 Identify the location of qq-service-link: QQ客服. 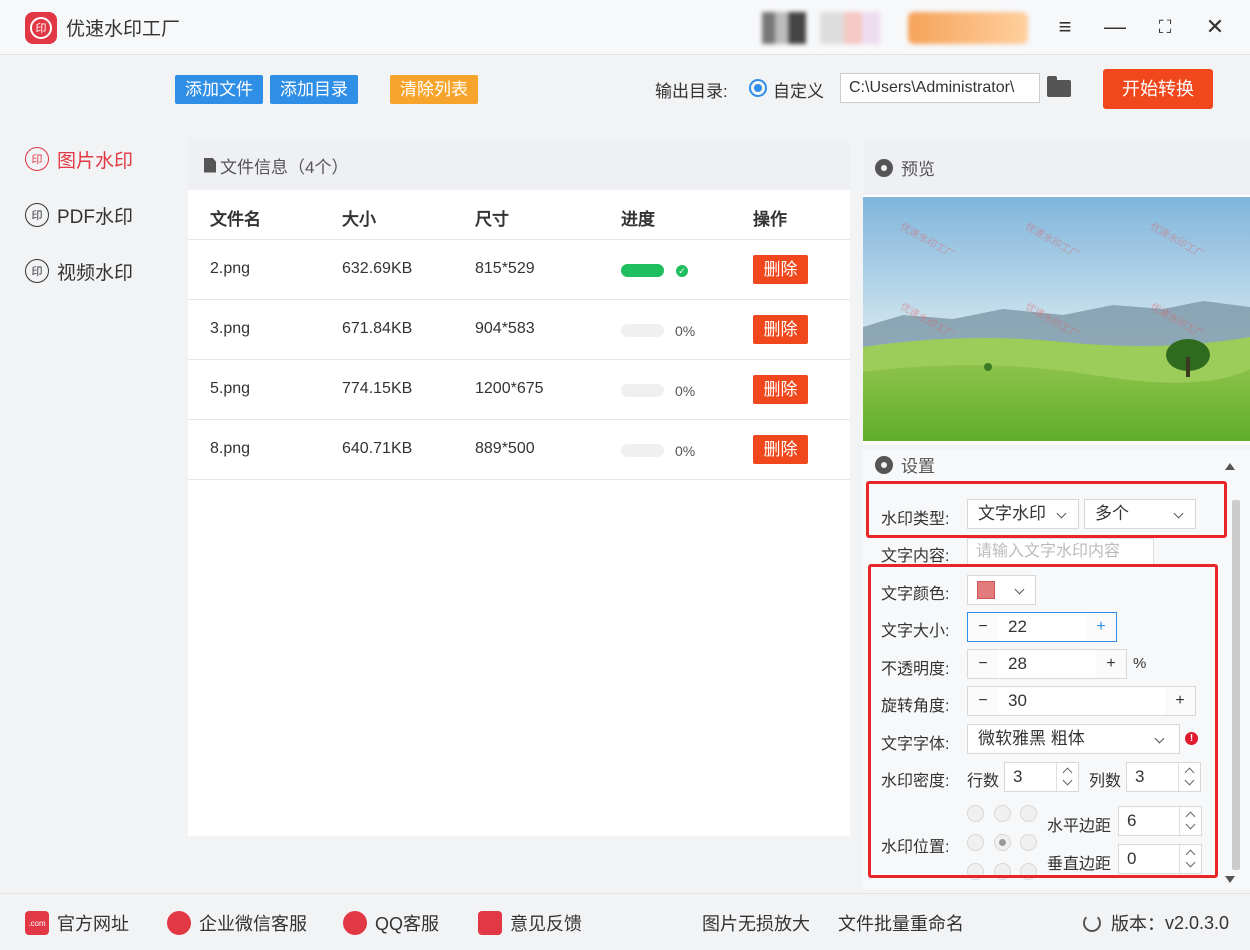
(391, 923).